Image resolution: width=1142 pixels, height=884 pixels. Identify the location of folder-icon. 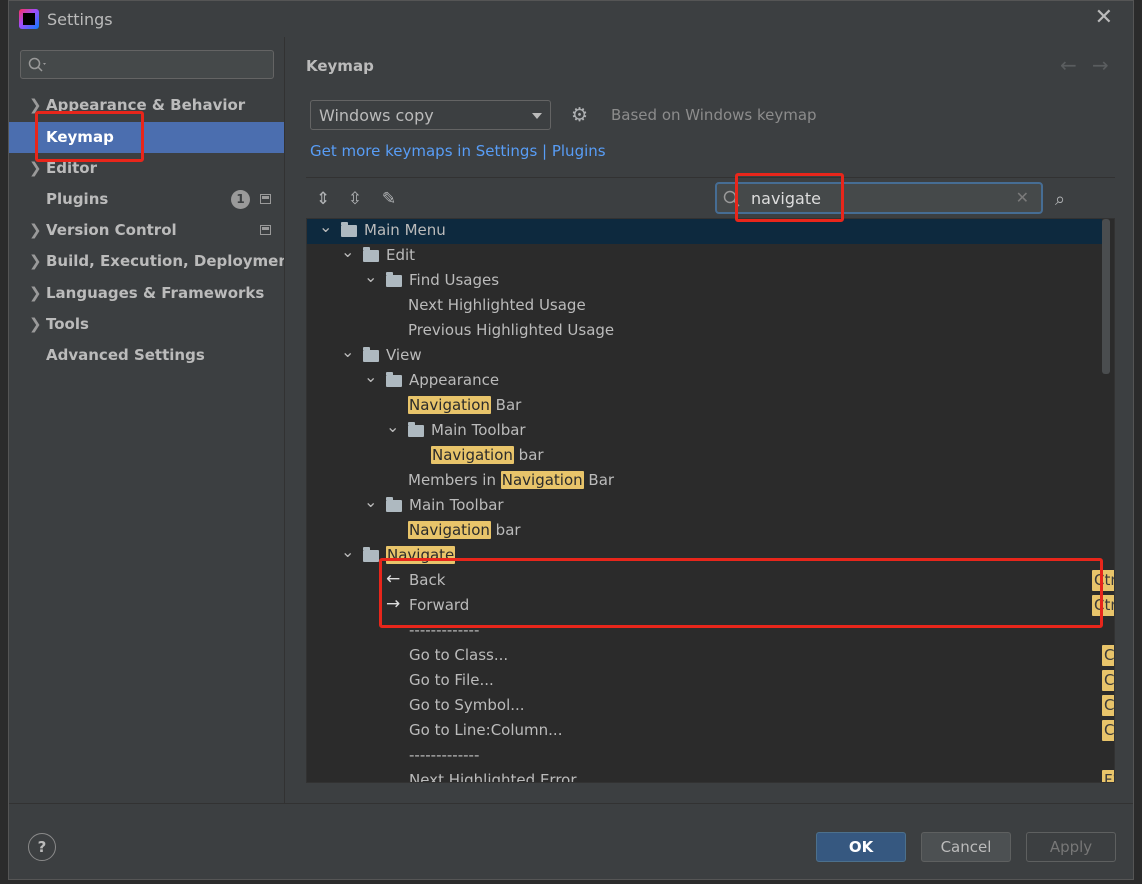
(394, 504).